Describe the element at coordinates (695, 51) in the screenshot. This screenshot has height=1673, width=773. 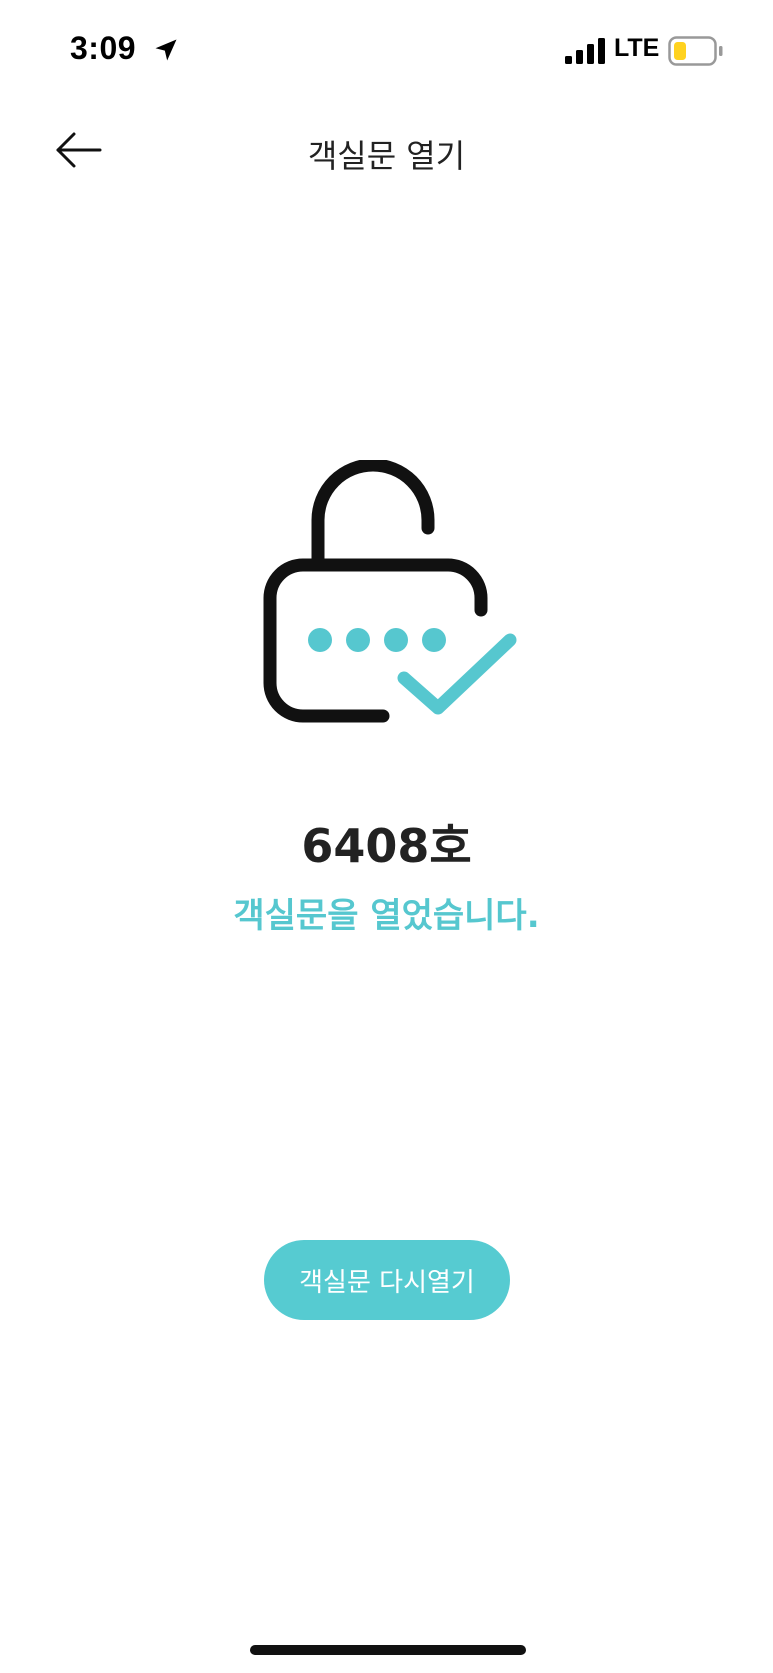
I see `battery-low-icon` at that location.